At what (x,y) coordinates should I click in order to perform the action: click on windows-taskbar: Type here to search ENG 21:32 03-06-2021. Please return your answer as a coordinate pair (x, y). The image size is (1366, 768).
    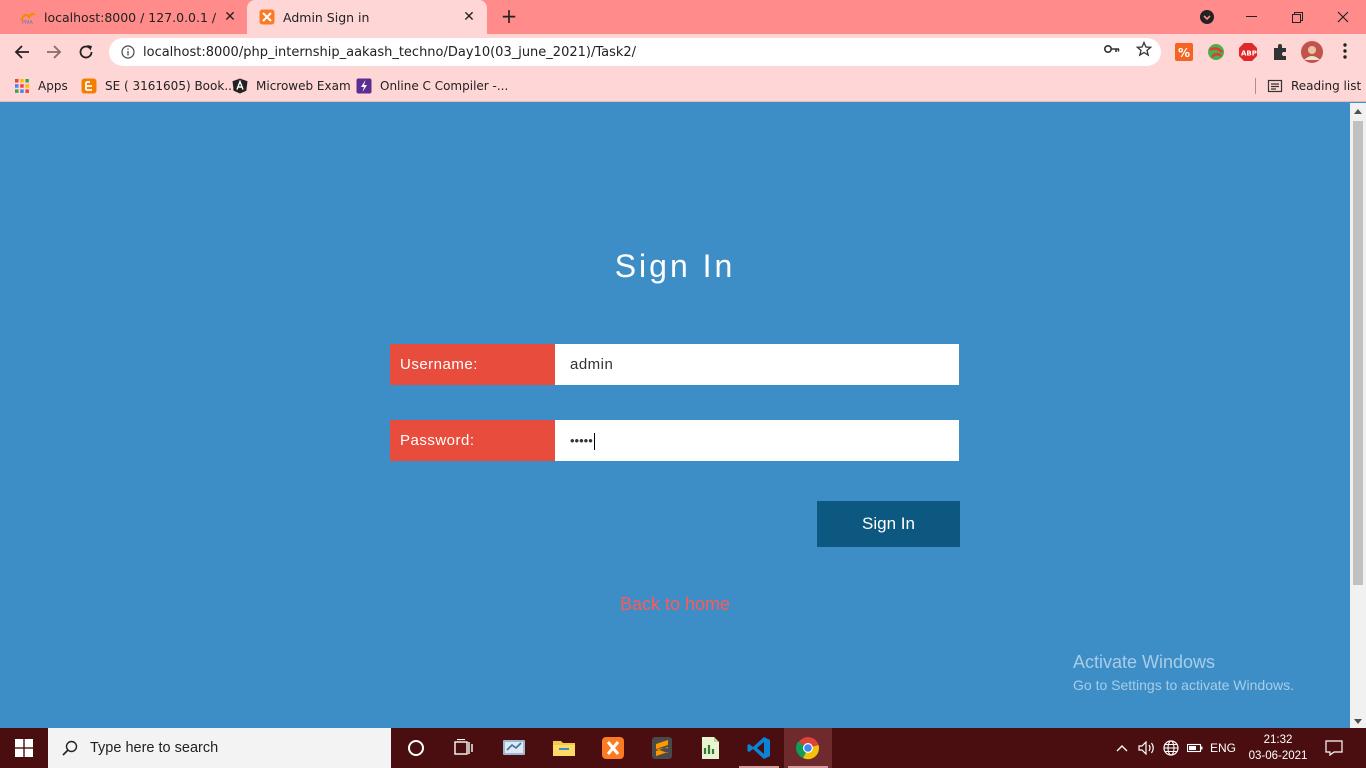
    Looking at the image, I should click on (683, 748).